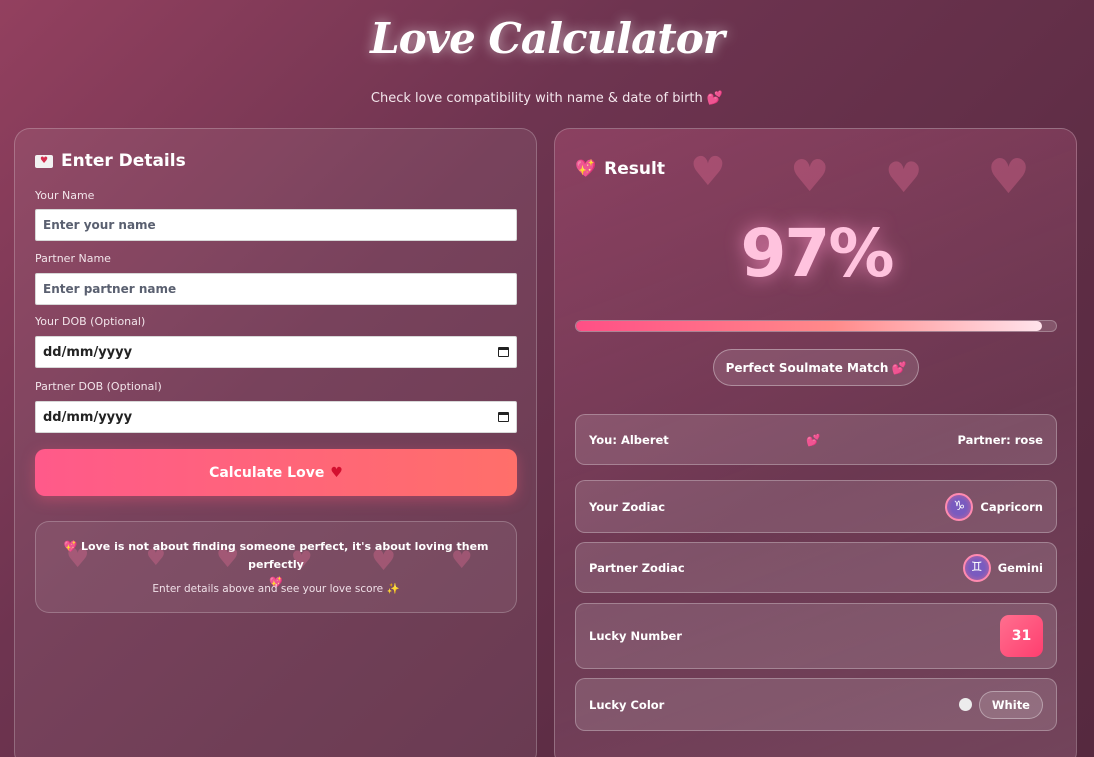  Describe the element at coordinates (44, 161) in the screenshot. I see `love-letter-icon` at that location.